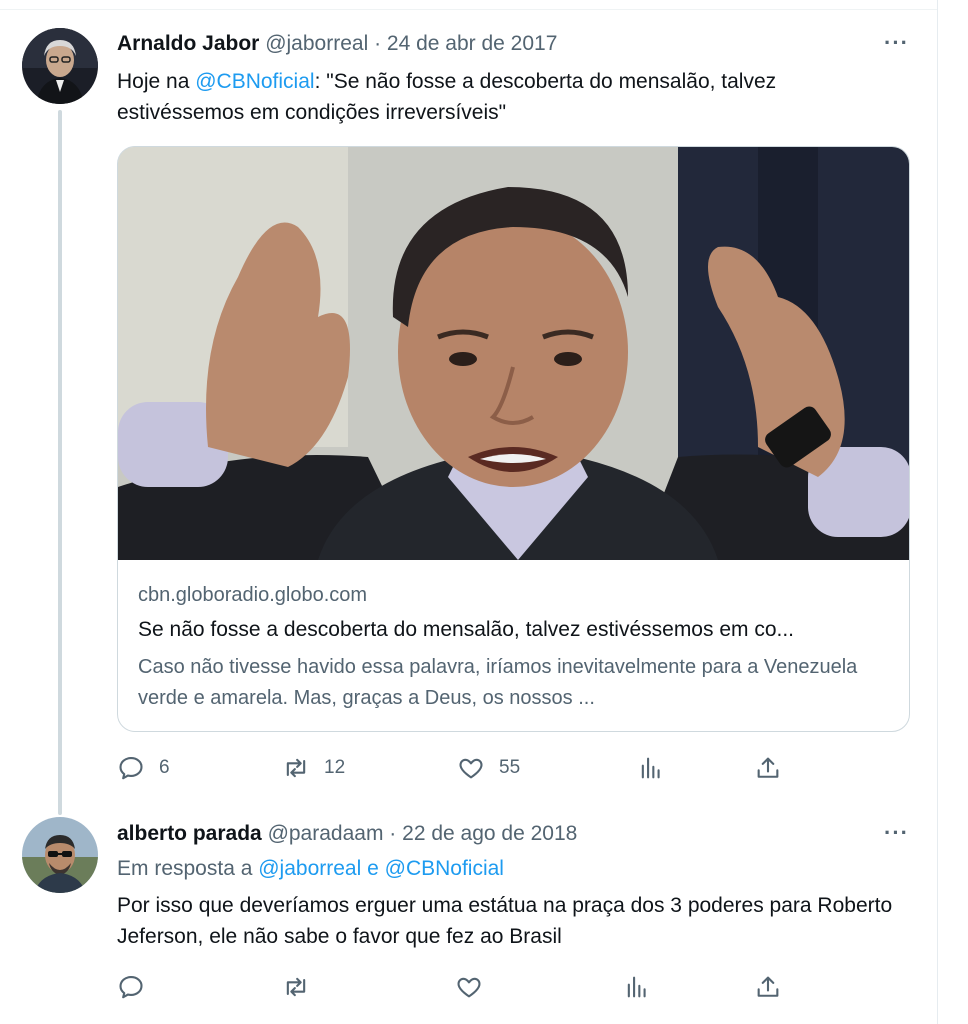  Describe the element at coordinates (444, 868) in the screenshot. I see `reply-to-cbnoficial: @CBNoficial` at that location.